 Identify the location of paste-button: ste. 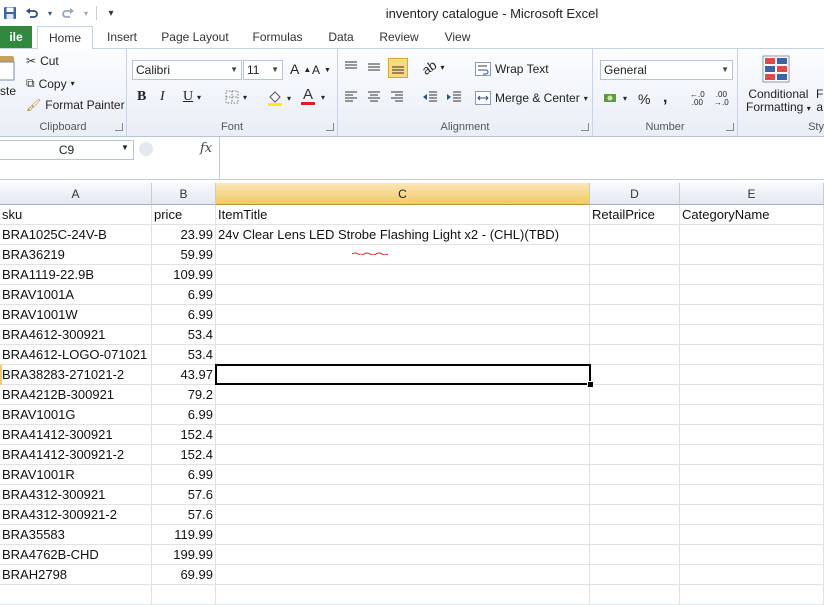
(8, 76).